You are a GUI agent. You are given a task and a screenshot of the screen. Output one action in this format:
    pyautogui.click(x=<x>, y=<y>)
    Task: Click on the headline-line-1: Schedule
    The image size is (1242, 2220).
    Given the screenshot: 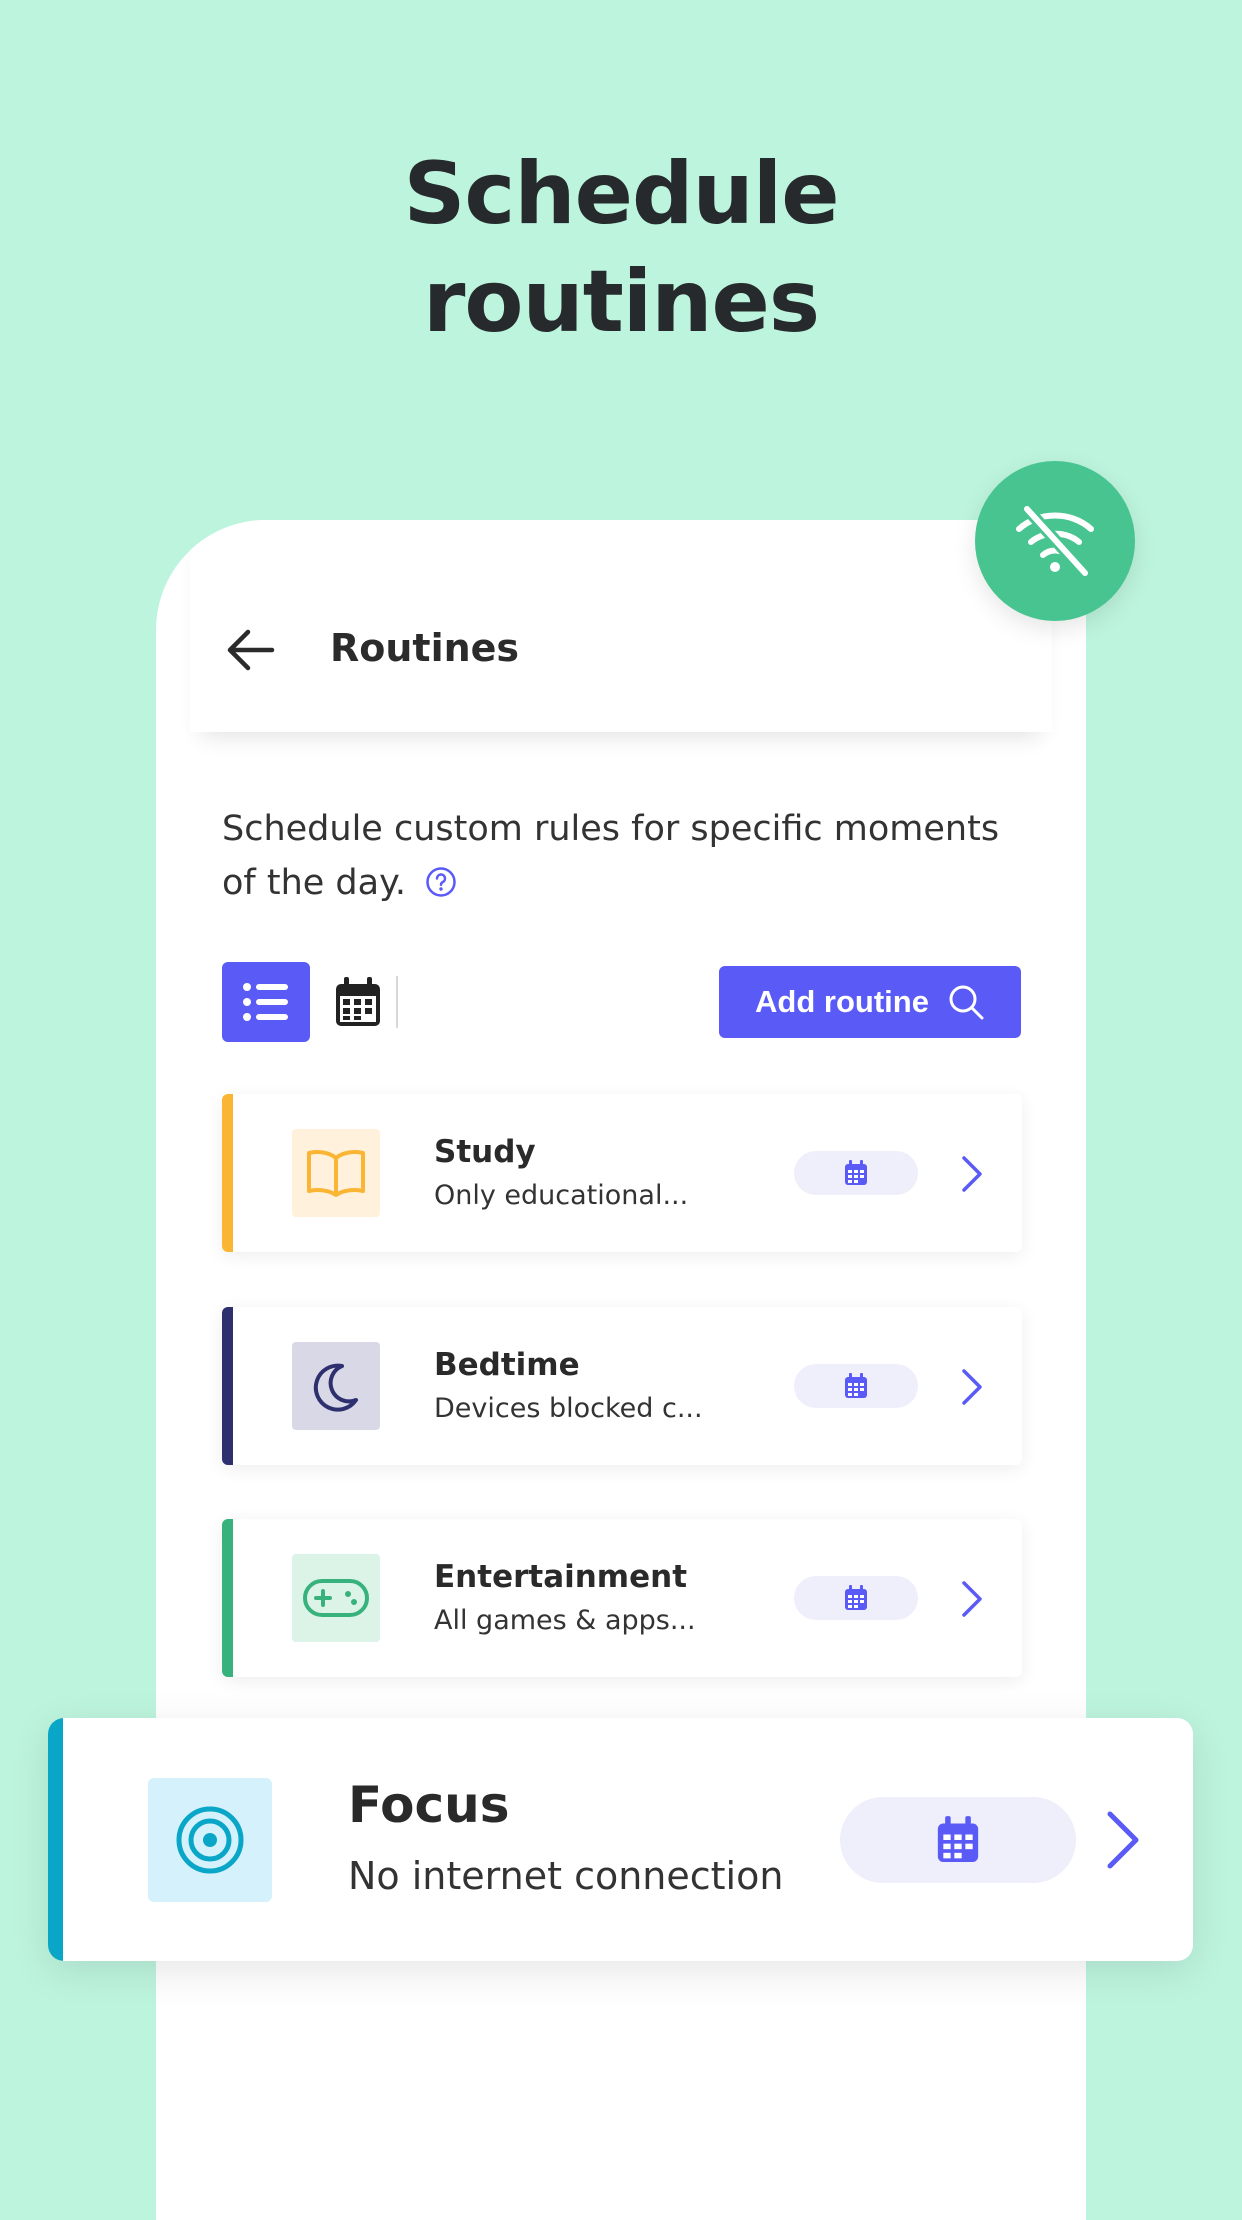 What is the action you would take?
    pyautogui.click(x=621, y=194)
    